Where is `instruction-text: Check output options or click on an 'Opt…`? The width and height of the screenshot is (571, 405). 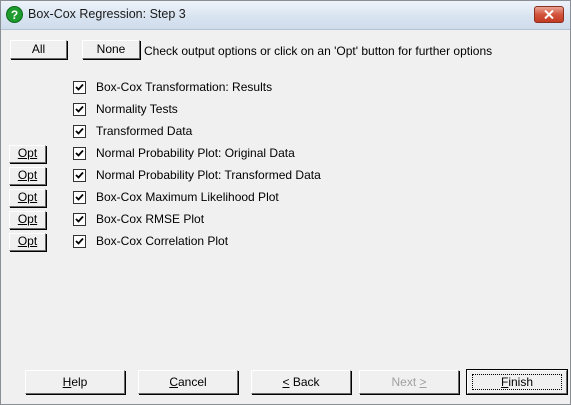
instruction-text: Check output options or click on an 'Opt… is located at coordinates (318, 51).